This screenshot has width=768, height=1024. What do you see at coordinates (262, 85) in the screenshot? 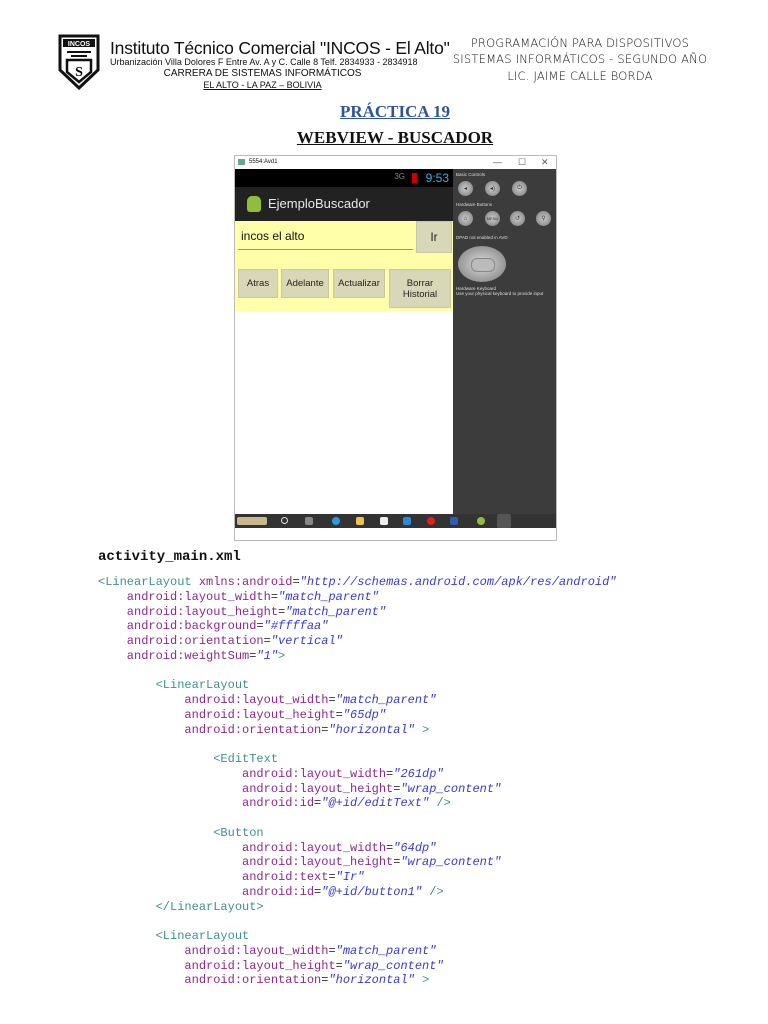
I see `city-line: EL ALTO - LA PAZ – BOLIVIA` at bounding box center [262, 85].